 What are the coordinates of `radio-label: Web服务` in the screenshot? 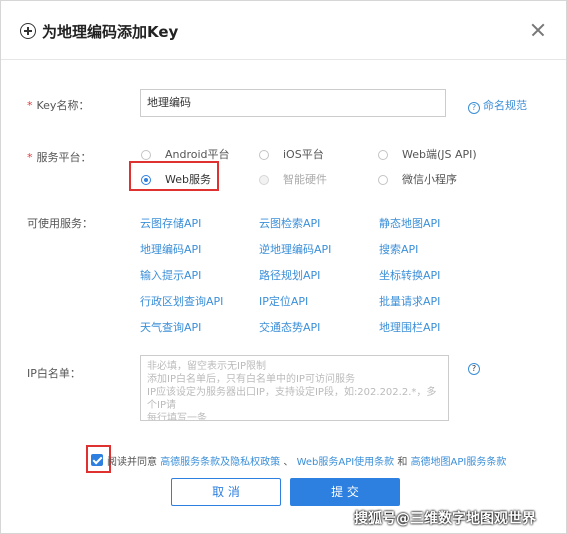 It's located at (188, 179).